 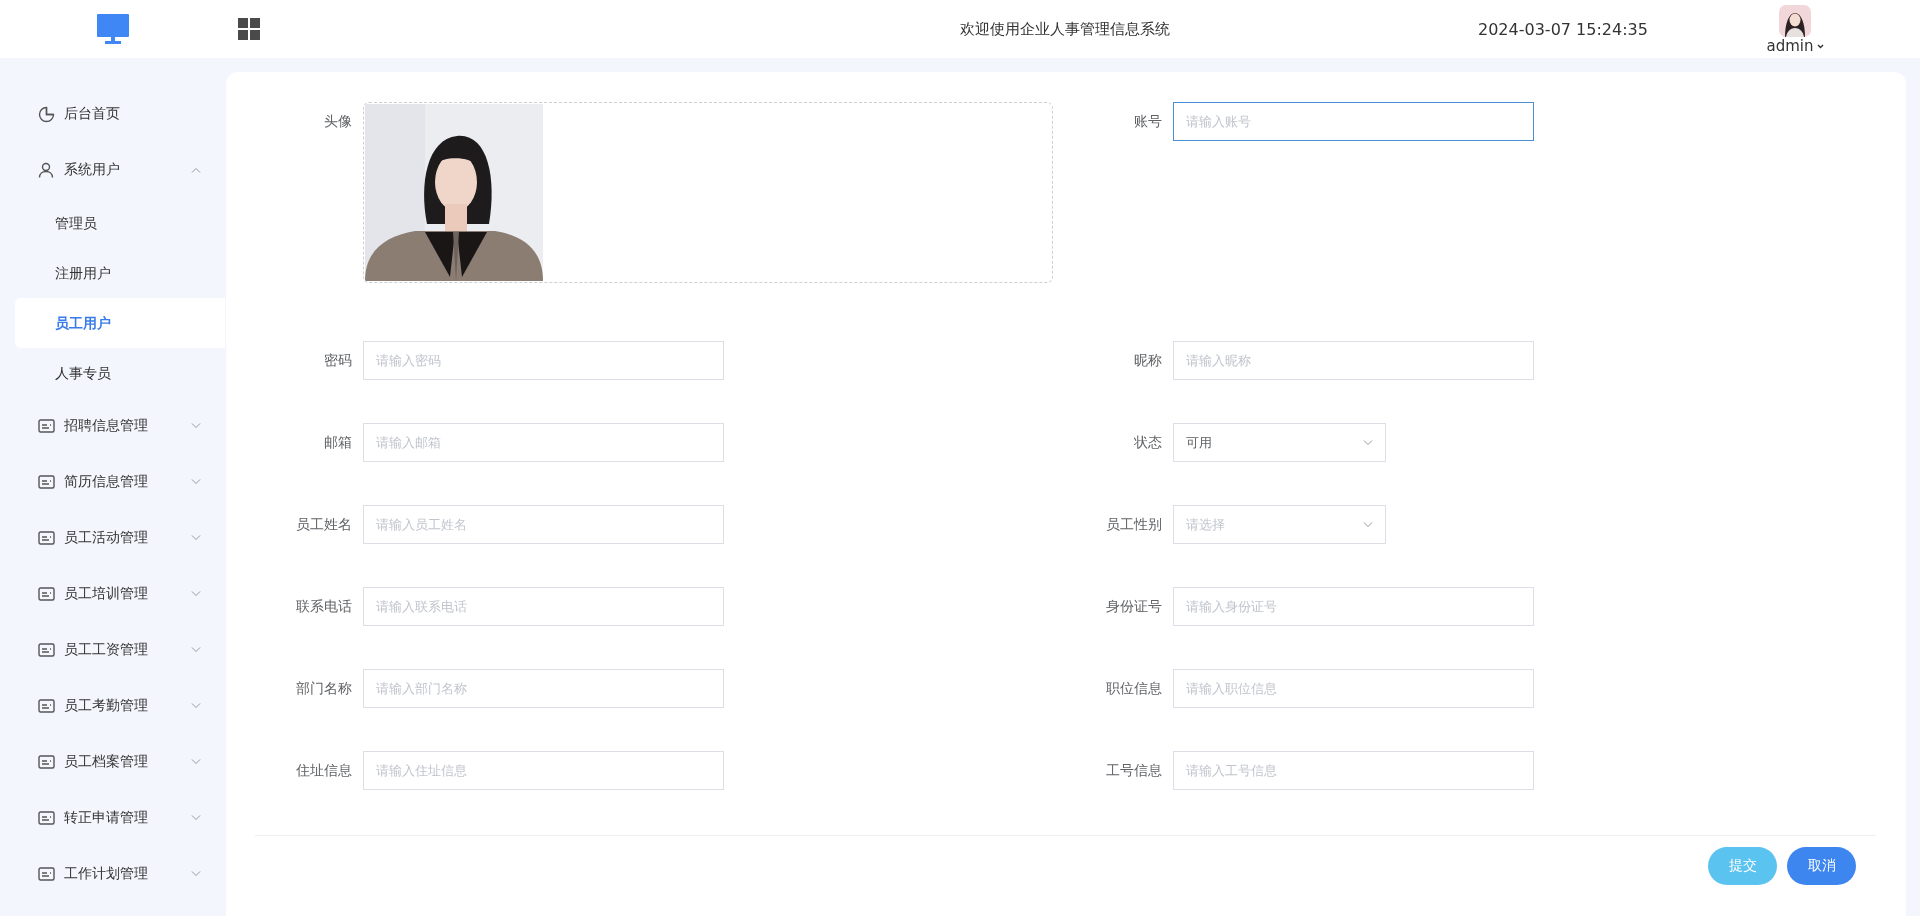 I want to click on field-label: 账号, so click(x=1148, y=121).